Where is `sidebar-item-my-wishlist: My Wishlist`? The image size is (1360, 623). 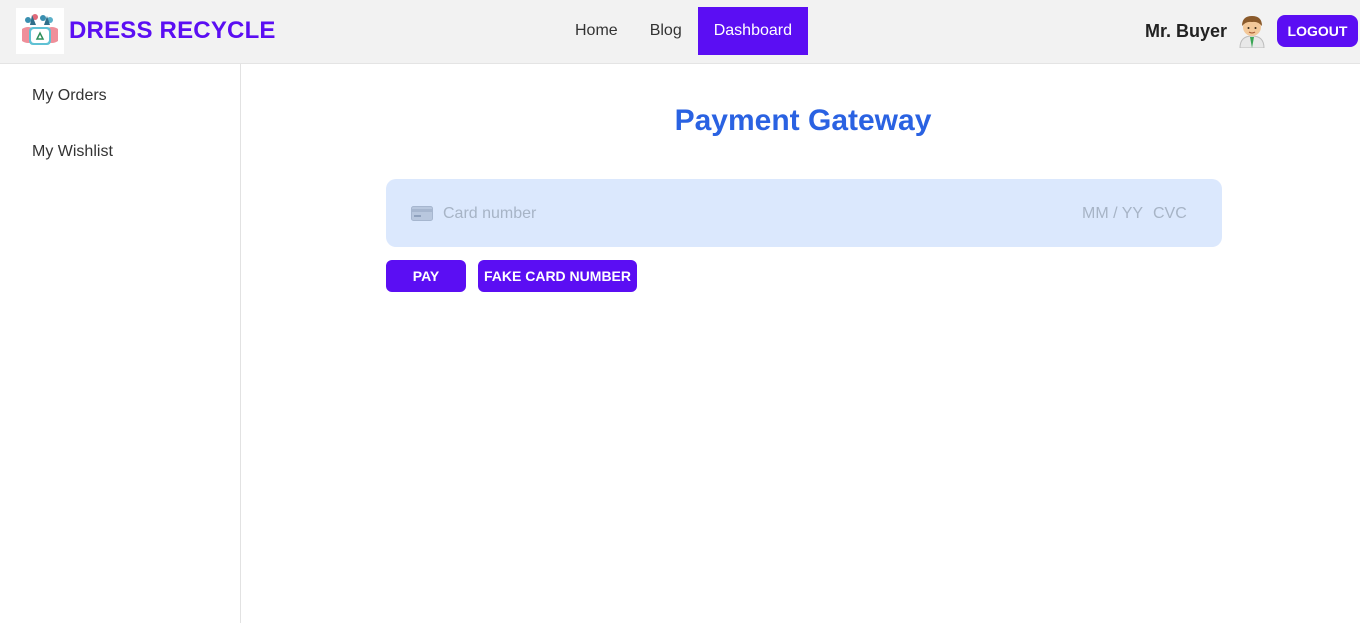
sidebar-item-my-wishlist: My Wishlist is located at coordinates (72, 152).